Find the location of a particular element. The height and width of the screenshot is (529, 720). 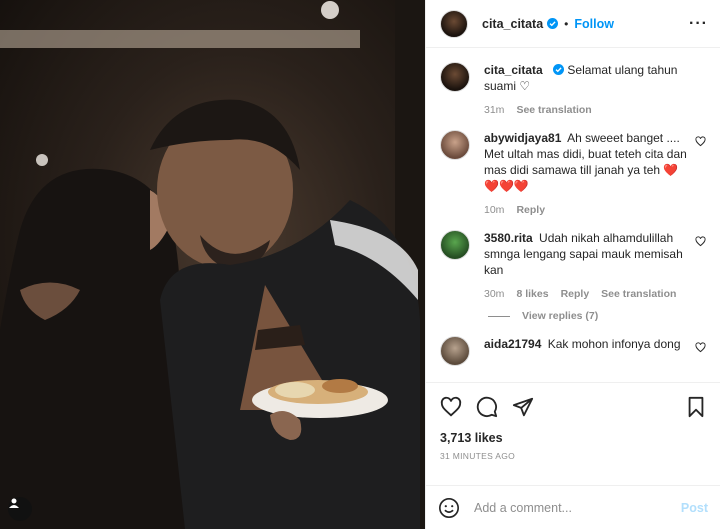

view-replies-button: View replies (7) is located at coordinates (597, 316).